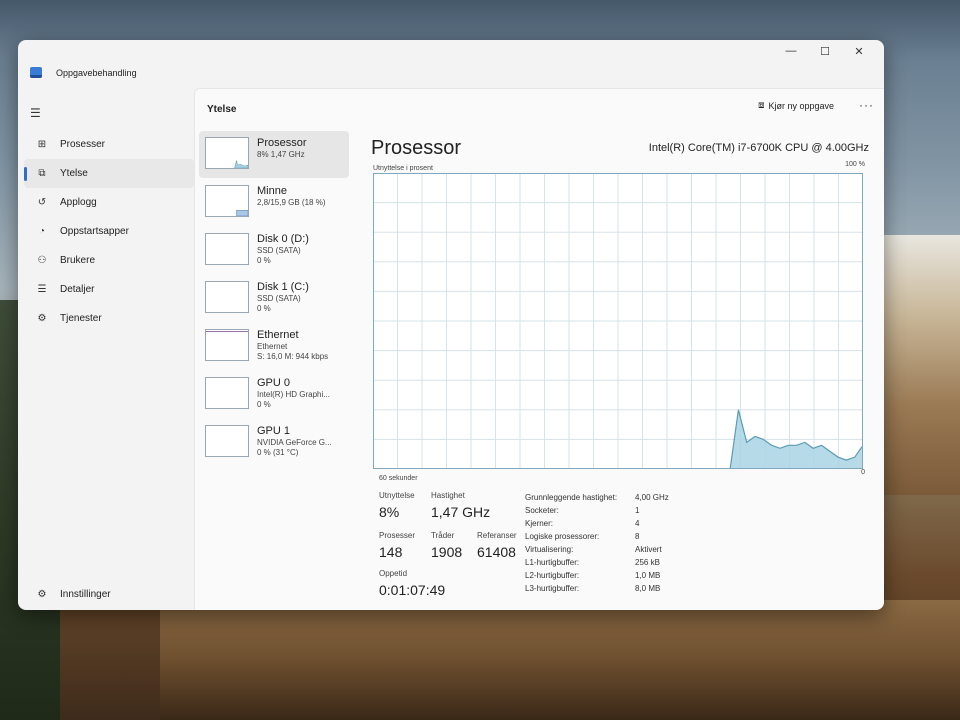 This screenshot has width=960, height=720. What do you see at coordinates (416, 148) in the screenshot?
I see `cpu-title: Prosessor` at bounding box center [416, 148].